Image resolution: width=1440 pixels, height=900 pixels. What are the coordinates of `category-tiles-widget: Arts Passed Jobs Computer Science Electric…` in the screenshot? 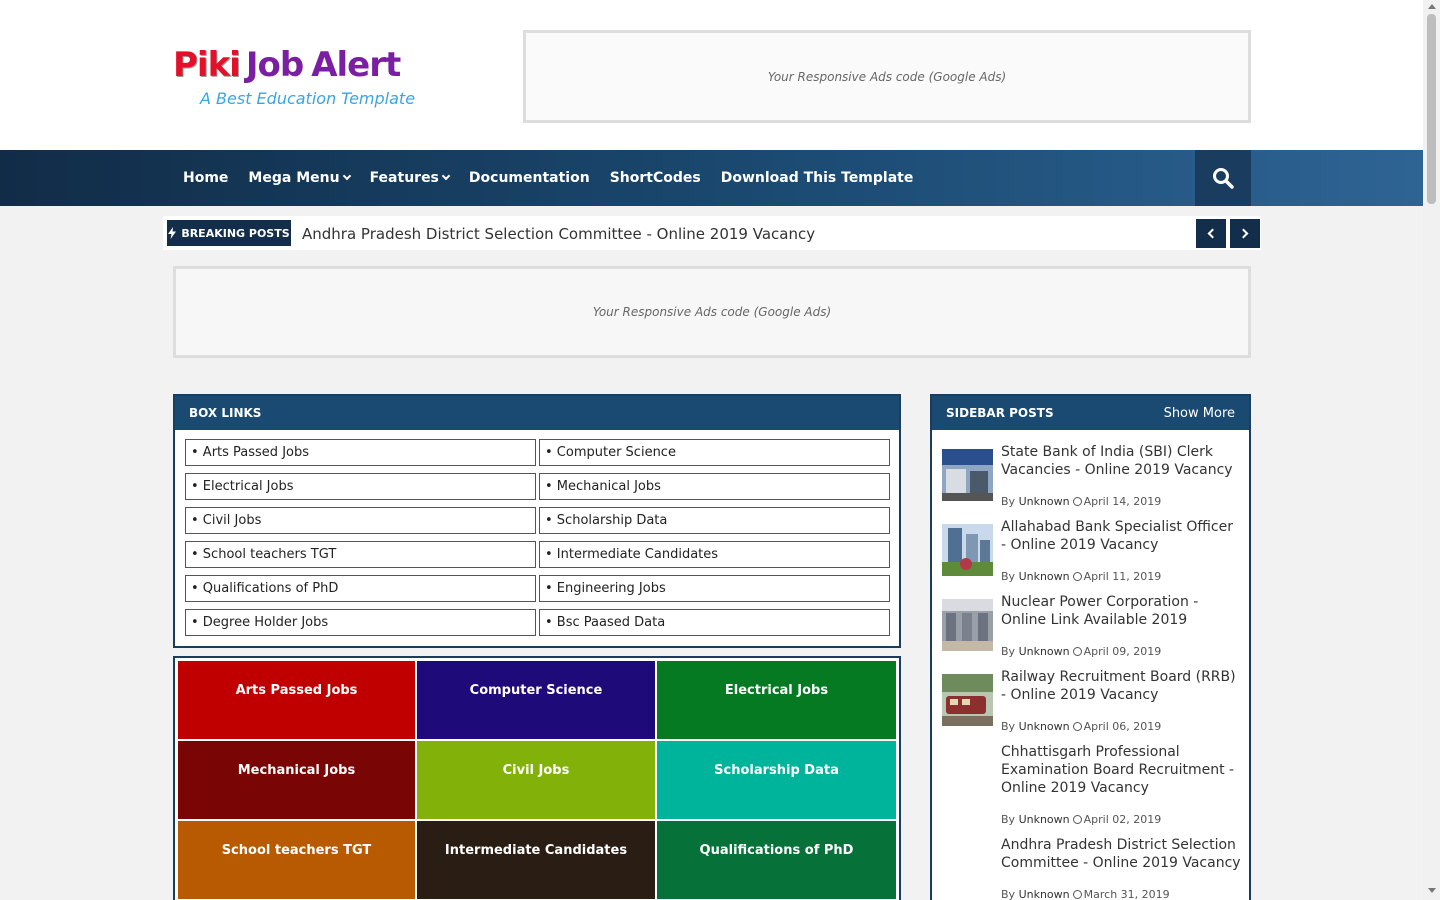 It's located at (537, 778).